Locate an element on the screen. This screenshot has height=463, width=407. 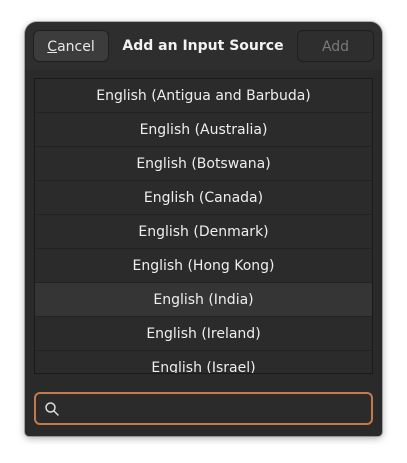
header-bar: Cancel Add an Input Source Add is located at coordinates (203, 46).